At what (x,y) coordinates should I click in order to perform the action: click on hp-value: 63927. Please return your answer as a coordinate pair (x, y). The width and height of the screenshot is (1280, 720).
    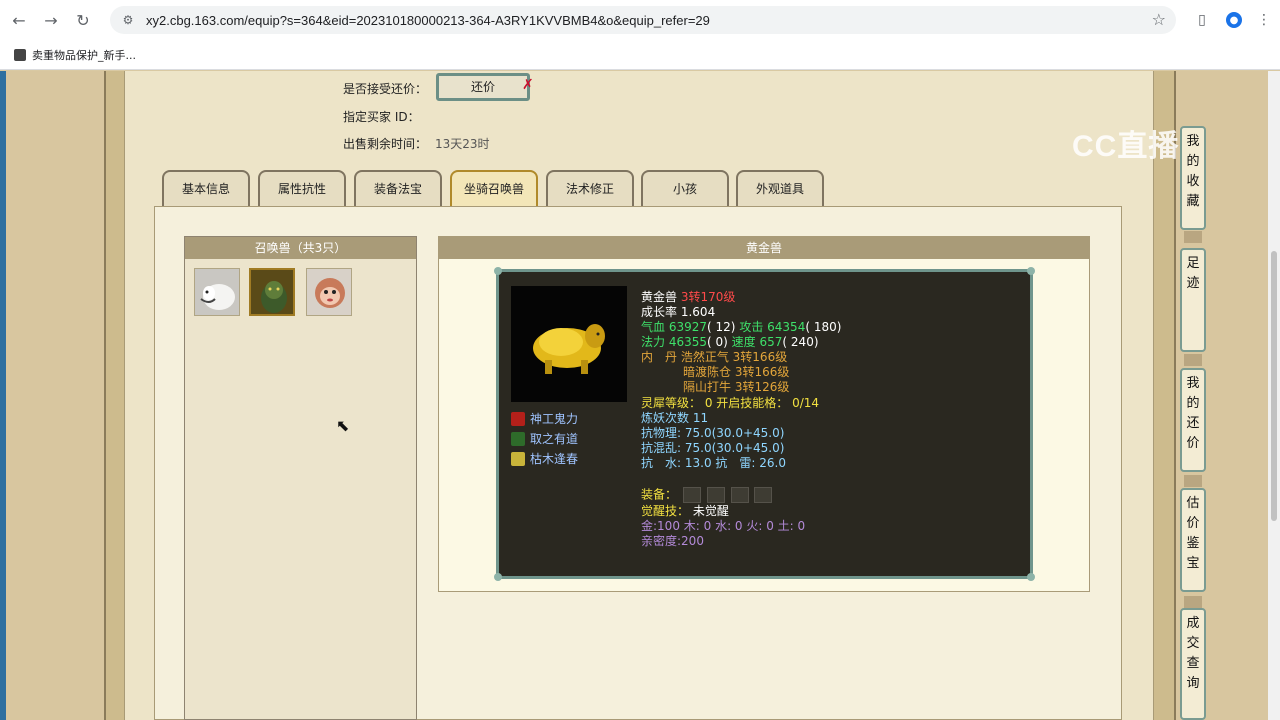
    Looking at the image, I should click on (688, 327).